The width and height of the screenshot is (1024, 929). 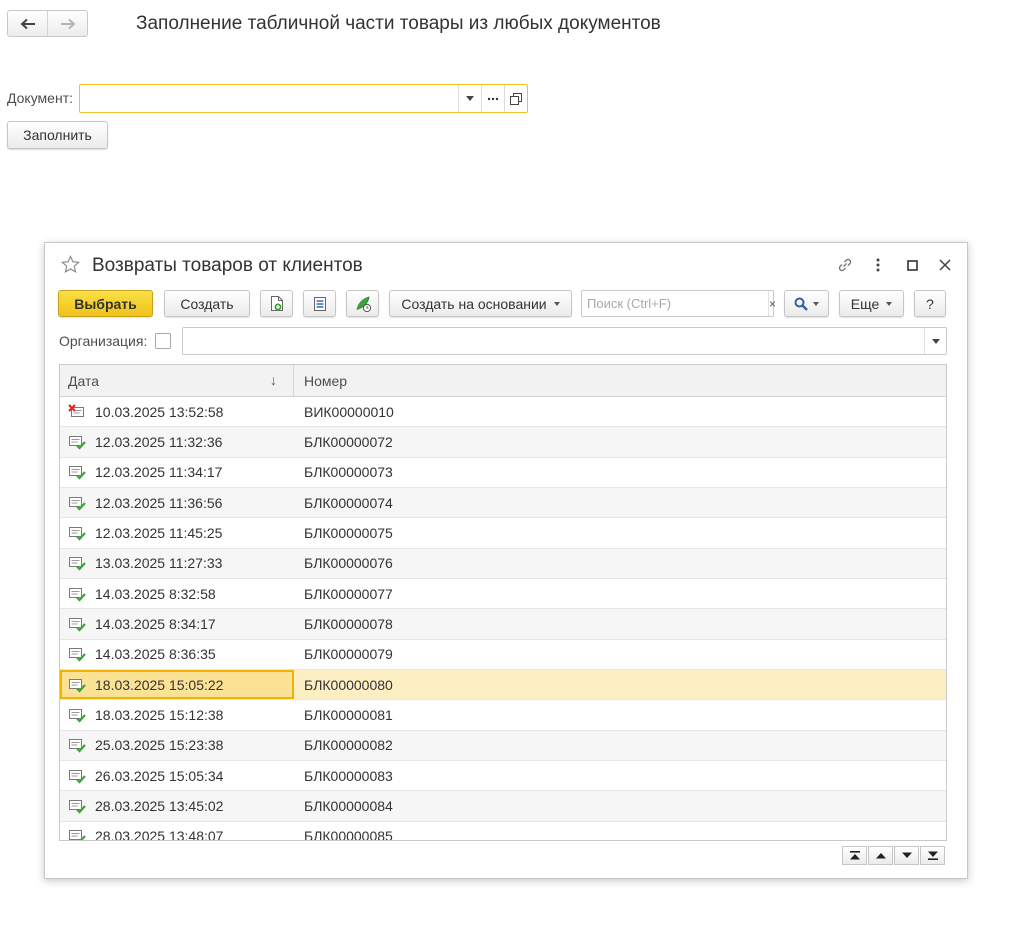 What do you see at coordinates (177, 654) in the screenshot?
I see `date-cell: 14.03.2025 8:36:35` at bounding box center [177, 654].